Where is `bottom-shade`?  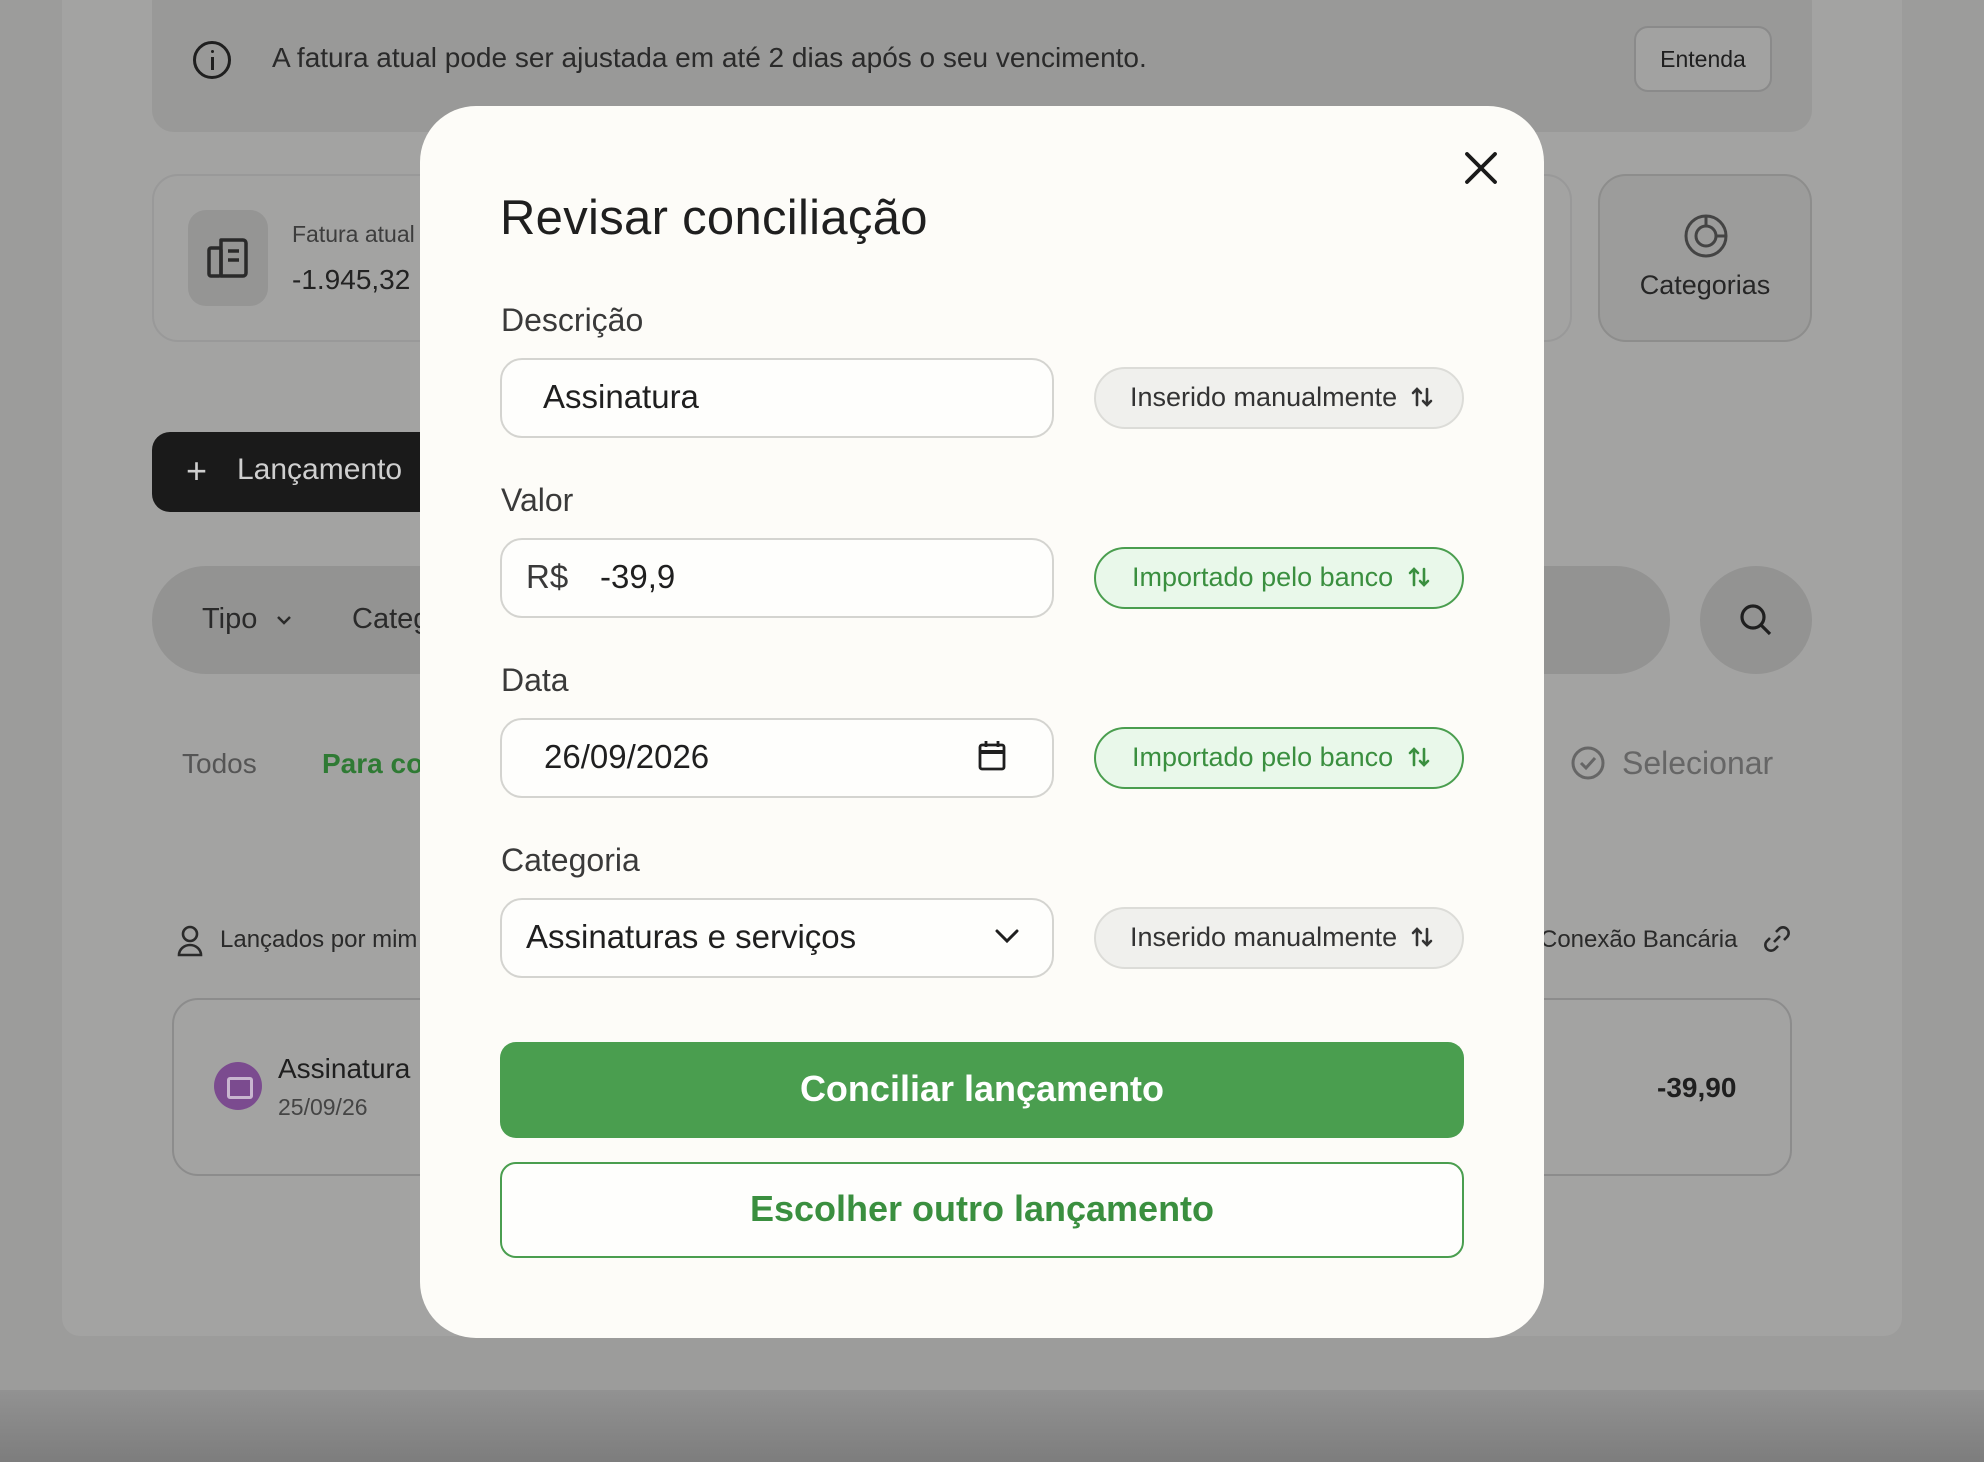
bottom-shade is located at coordinates (992, 1426).